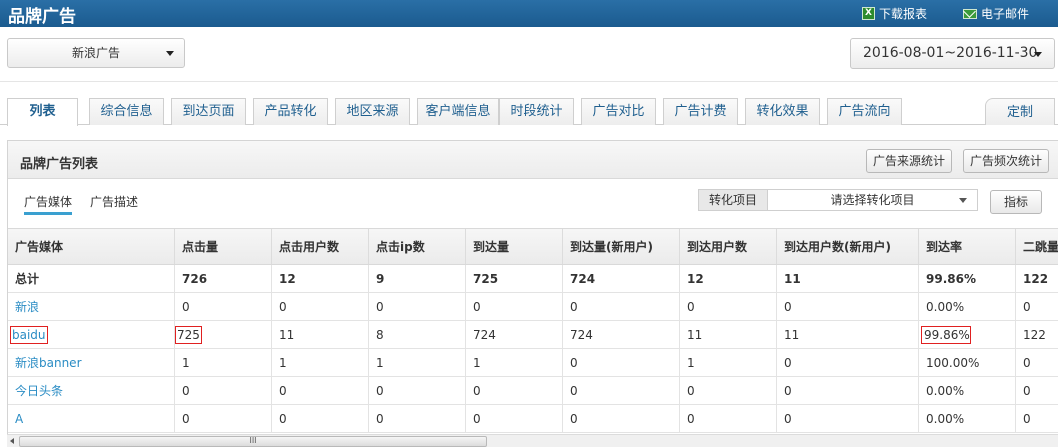 The height and width of the screenshot is (447, 1058). What do you see at coordinates (372, 111) in the screenshot?
I see `tab-region-source: 地区来源` at bounding box center [372, 111].